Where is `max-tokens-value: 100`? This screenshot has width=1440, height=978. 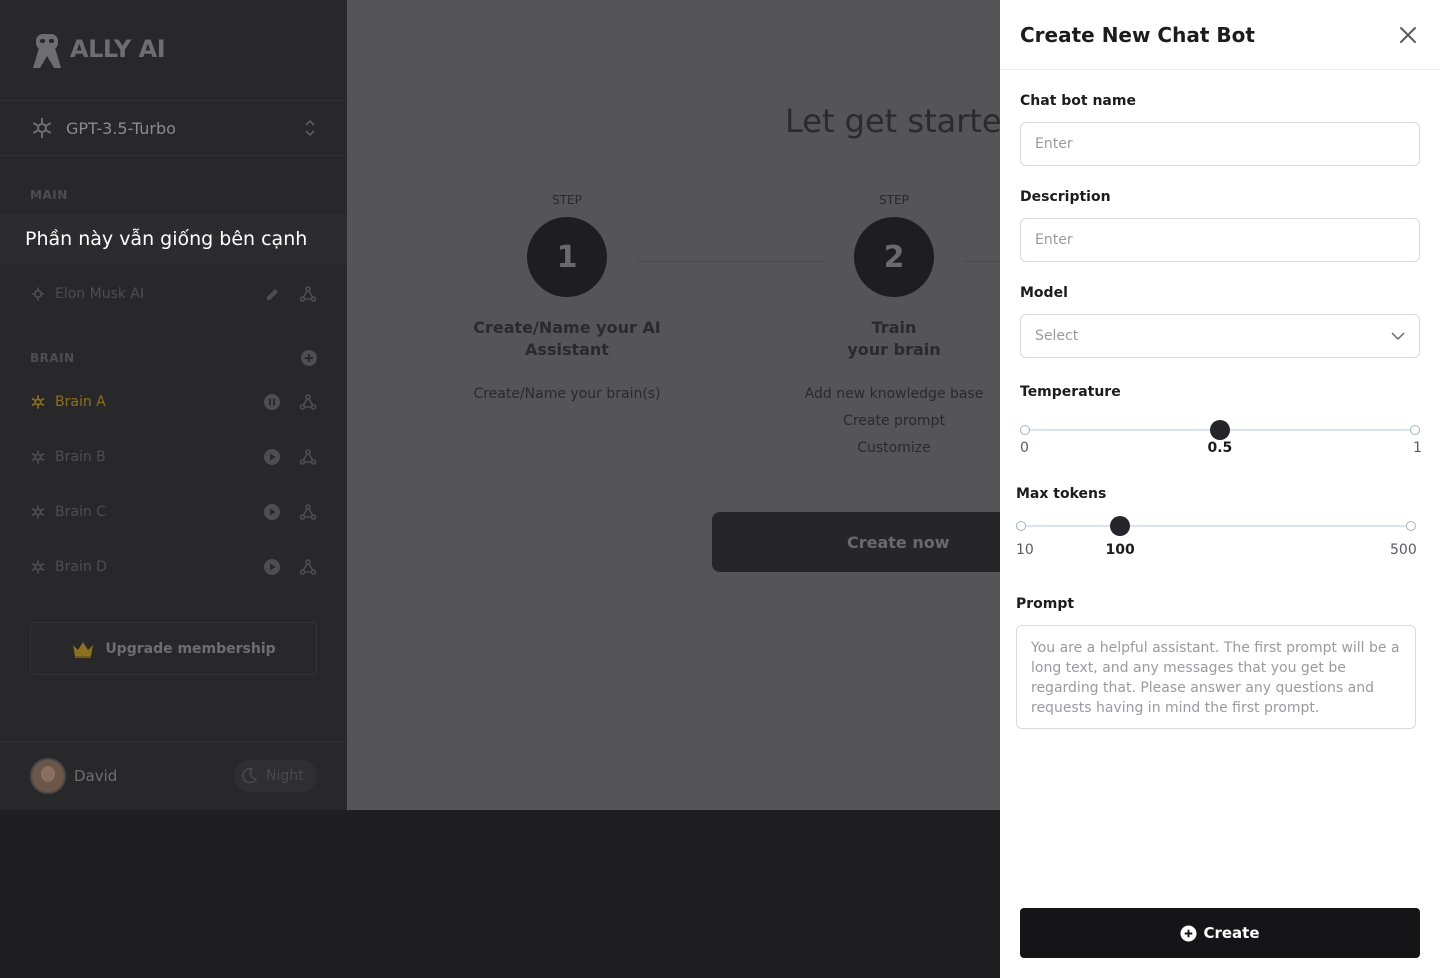 max-tokens-value: 100 is located at coordinates (1120, 550).